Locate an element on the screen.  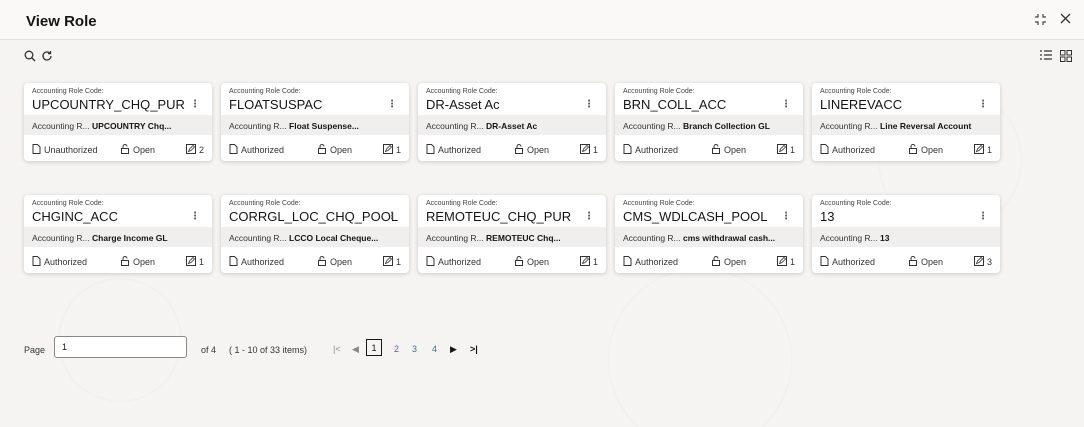
page-number-input is located at coordinates (120, 347).